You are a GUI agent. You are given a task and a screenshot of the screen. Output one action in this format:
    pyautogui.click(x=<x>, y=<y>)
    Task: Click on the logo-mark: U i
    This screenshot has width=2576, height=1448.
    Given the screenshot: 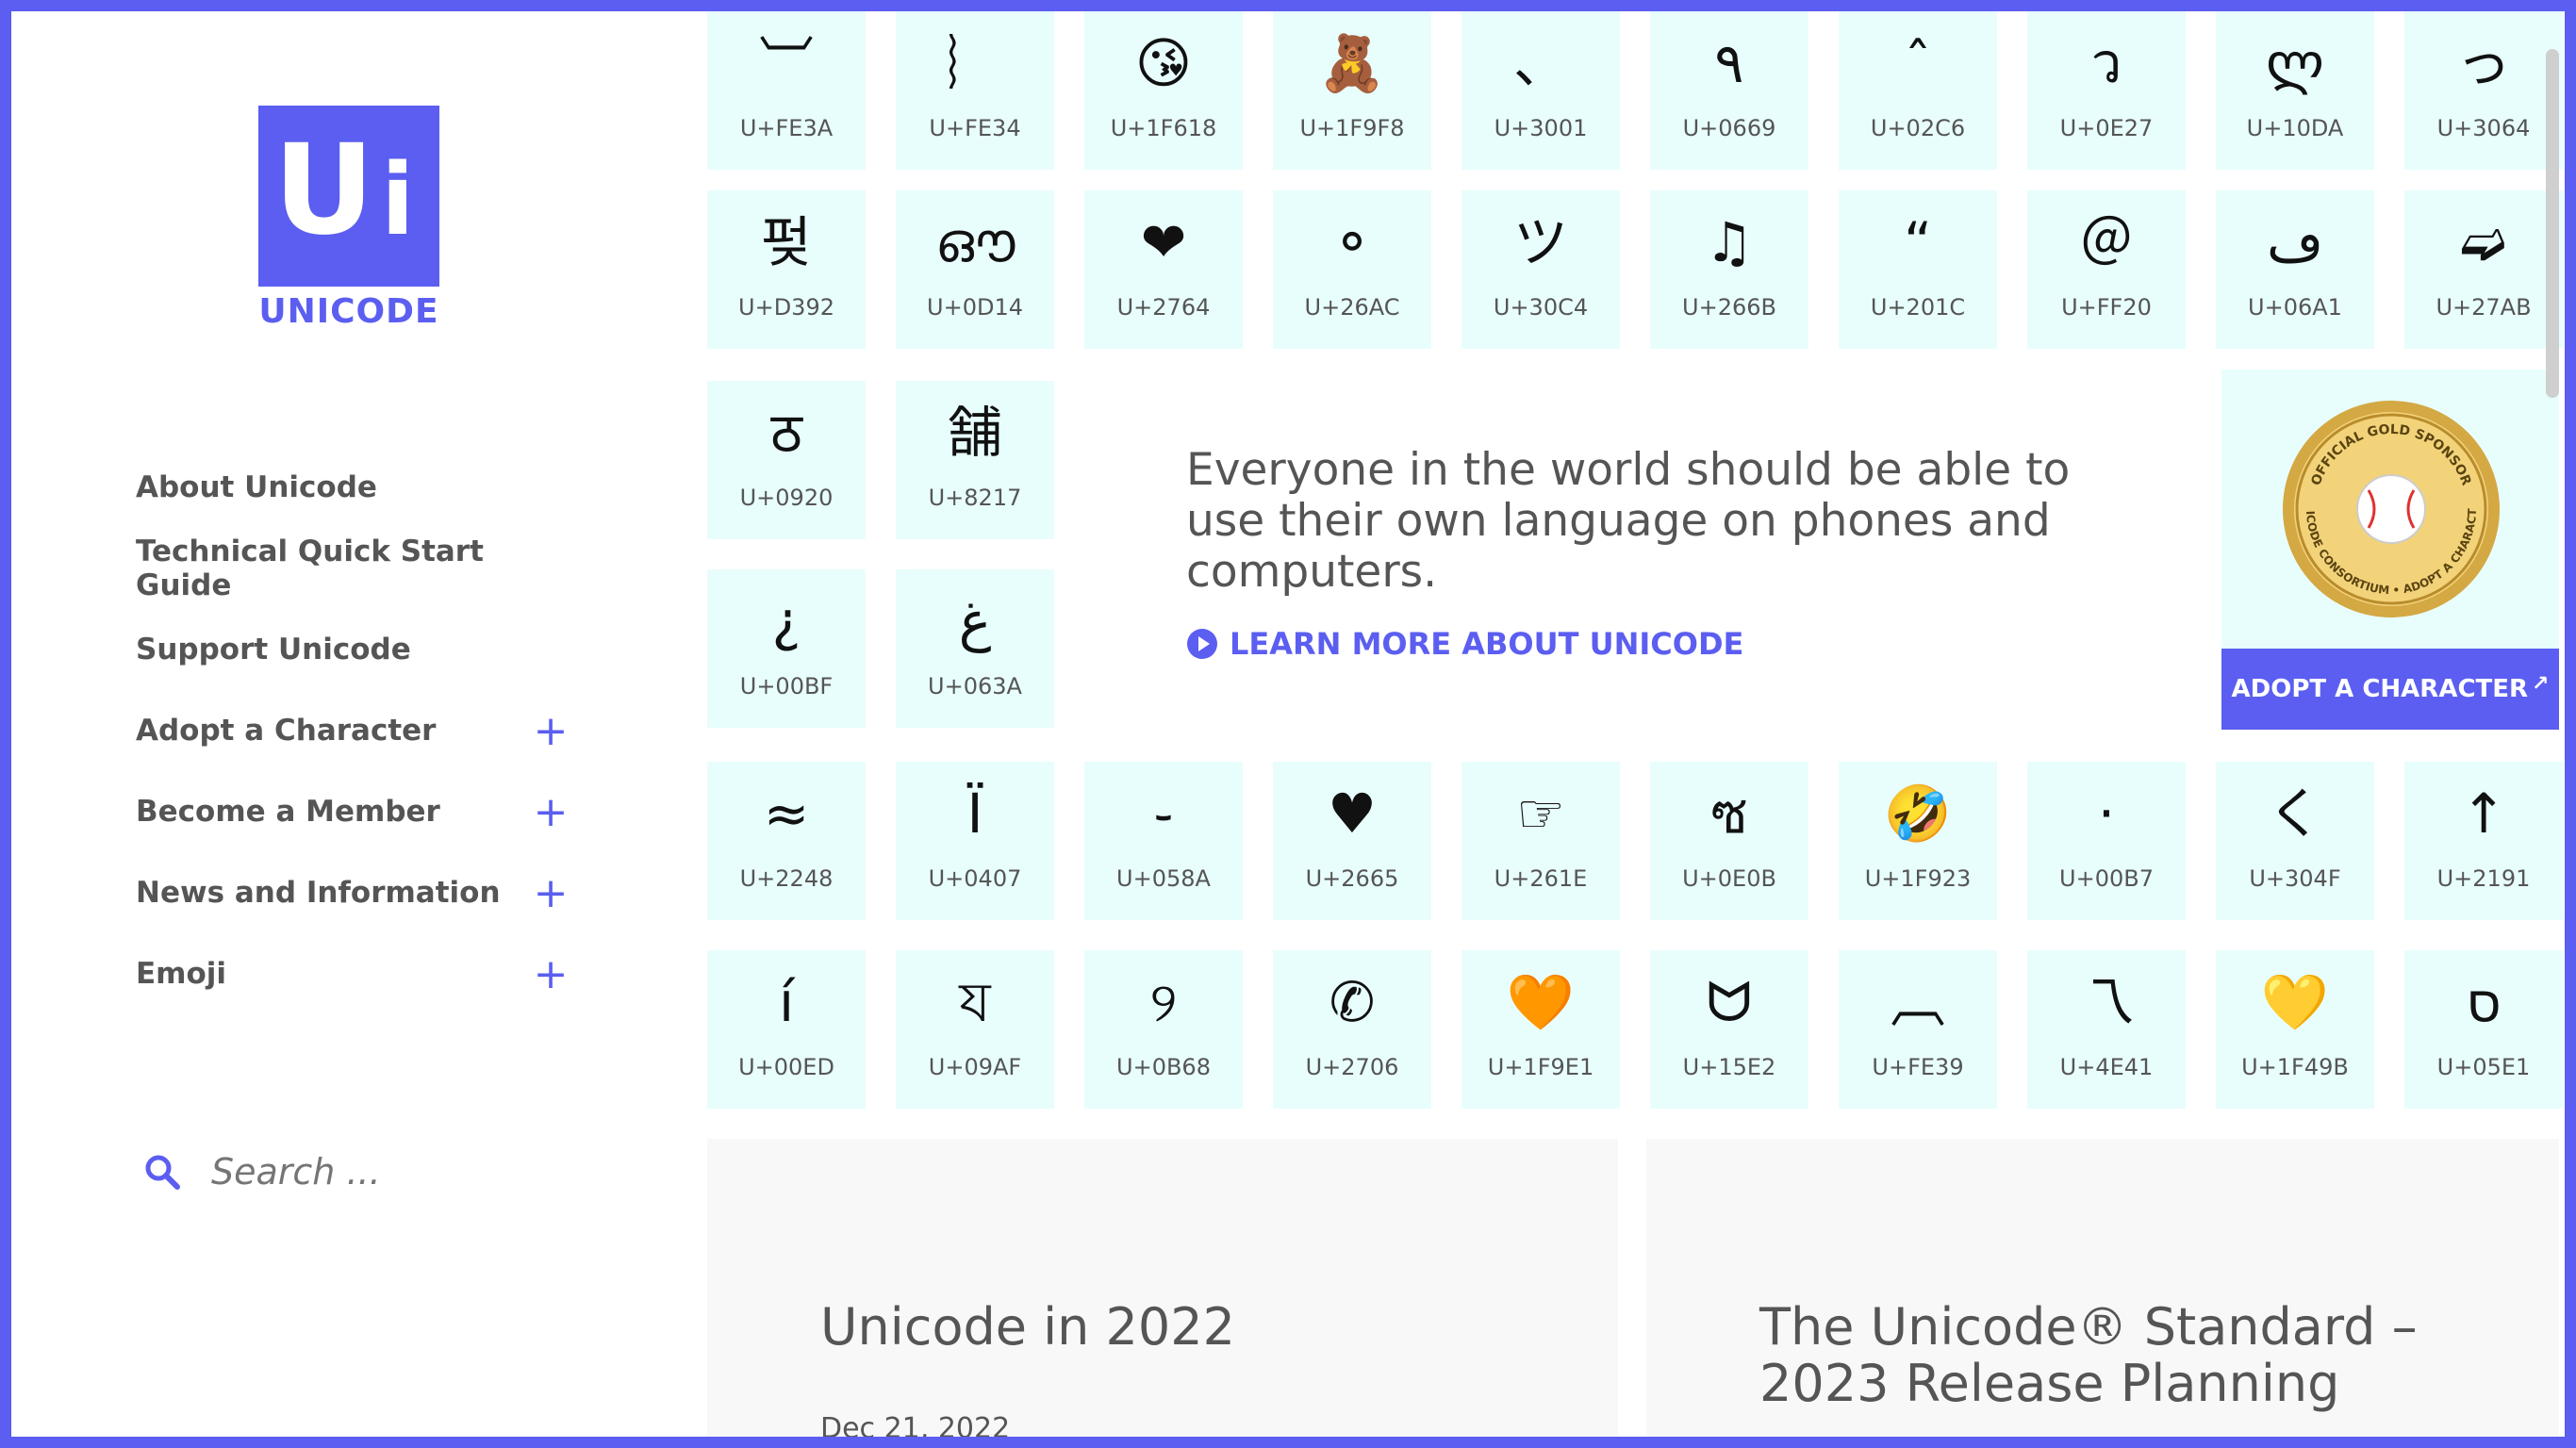 What is the action you would take?
    pyautogui.click(x=348, y=196)
    